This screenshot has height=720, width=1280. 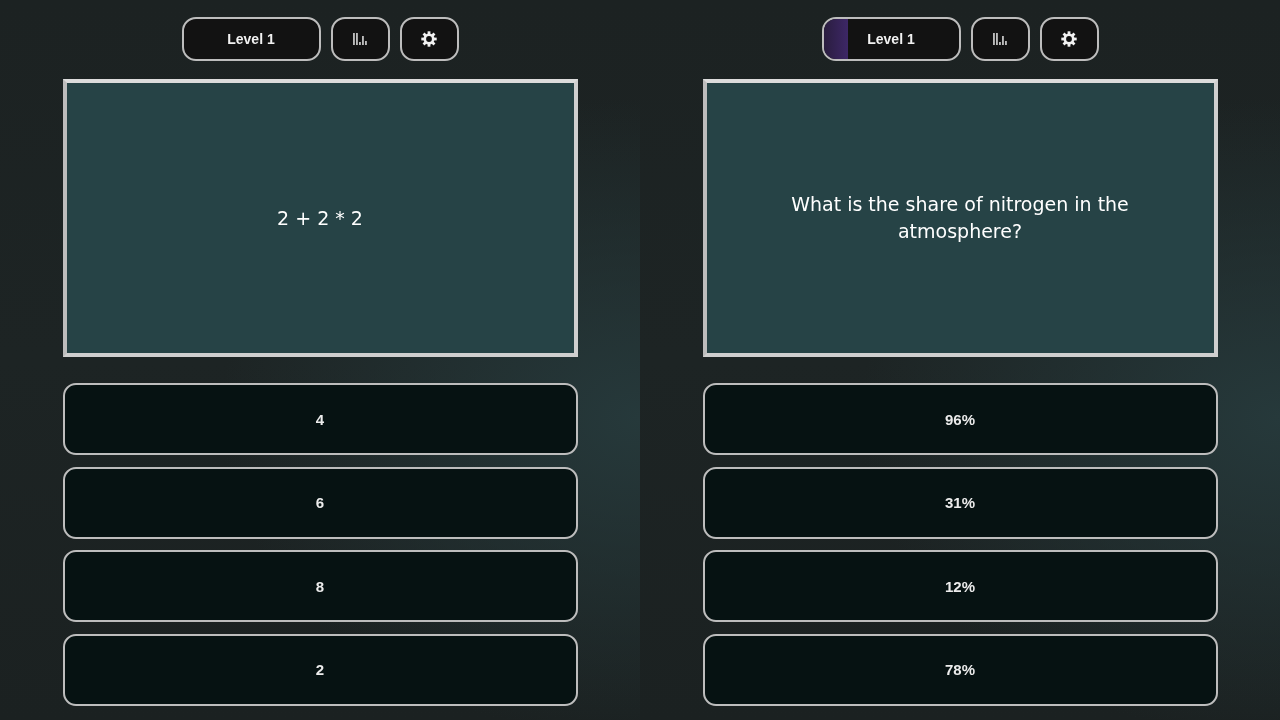 I want to click on answer-button: 2, so click(x=320, y=669).